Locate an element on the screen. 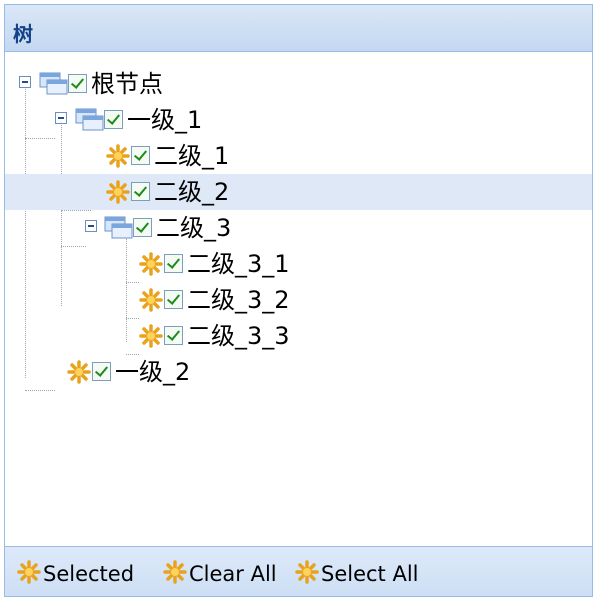  tree-node-level1-2: 一级_2 is located at coordinates (298, 372).